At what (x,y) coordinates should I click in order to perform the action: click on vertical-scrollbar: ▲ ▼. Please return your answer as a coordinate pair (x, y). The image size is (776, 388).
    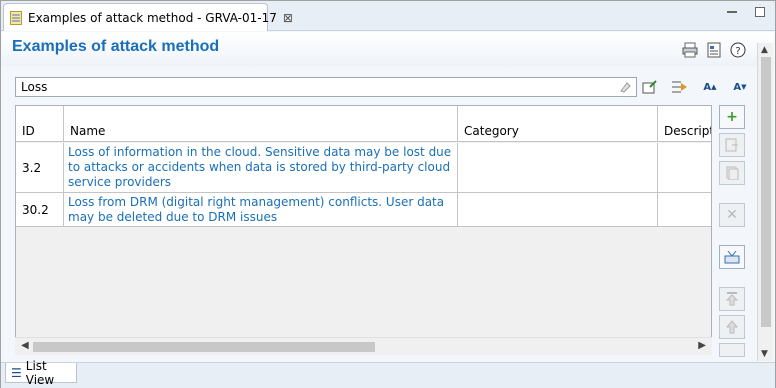
    Looking at the image, I should click on (765, 202).